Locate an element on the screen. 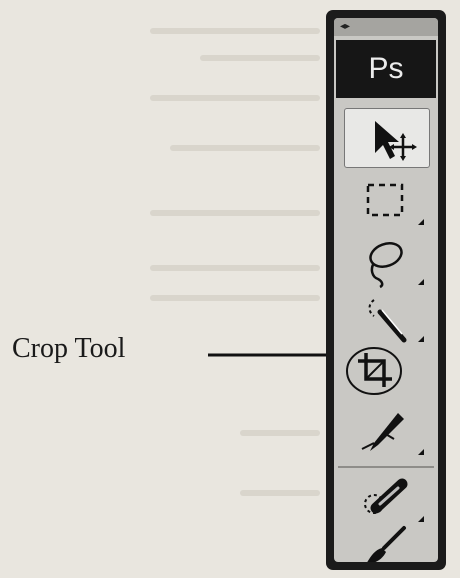  lasso-tool is located at coordinates (386, 262).